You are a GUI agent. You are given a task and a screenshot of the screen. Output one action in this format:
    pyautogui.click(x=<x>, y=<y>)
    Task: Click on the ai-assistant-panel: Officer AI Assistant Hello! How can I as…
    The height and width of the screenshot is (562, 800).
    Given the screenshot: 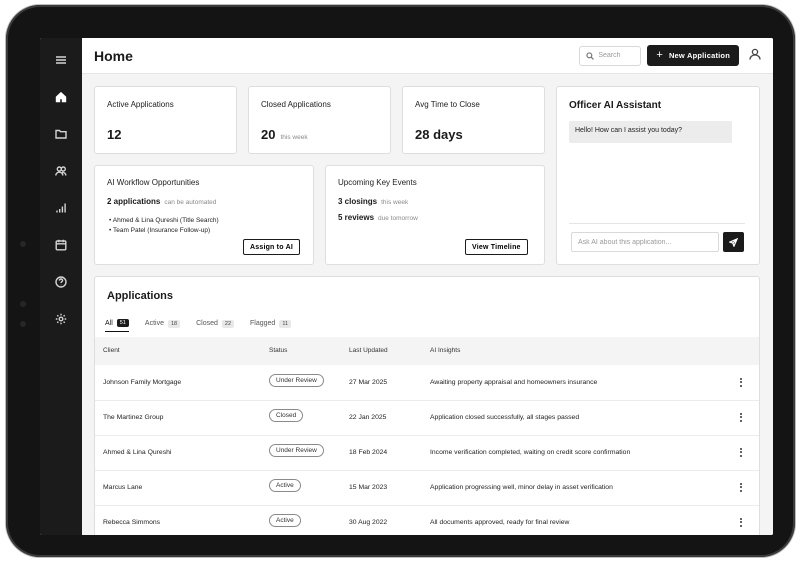 What is the action you would take?
    pyautogui.click(x=658, y=175)
    